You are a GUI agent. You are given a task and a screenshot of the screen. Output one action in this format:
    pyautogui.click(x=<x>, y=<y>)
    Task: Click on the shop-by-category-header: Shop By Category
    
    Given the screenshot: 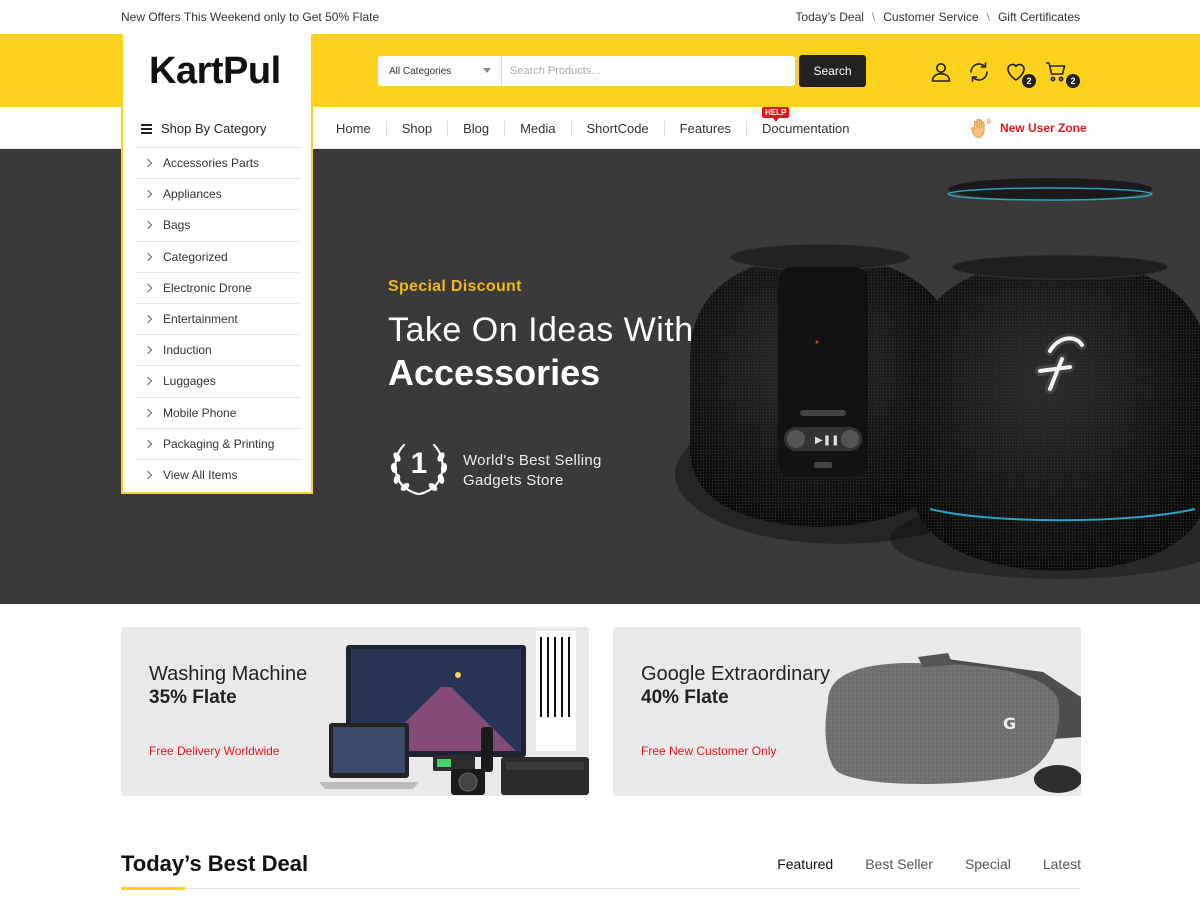 What is the action you would take?
    pyautogui.click(x=204, y=128)
    